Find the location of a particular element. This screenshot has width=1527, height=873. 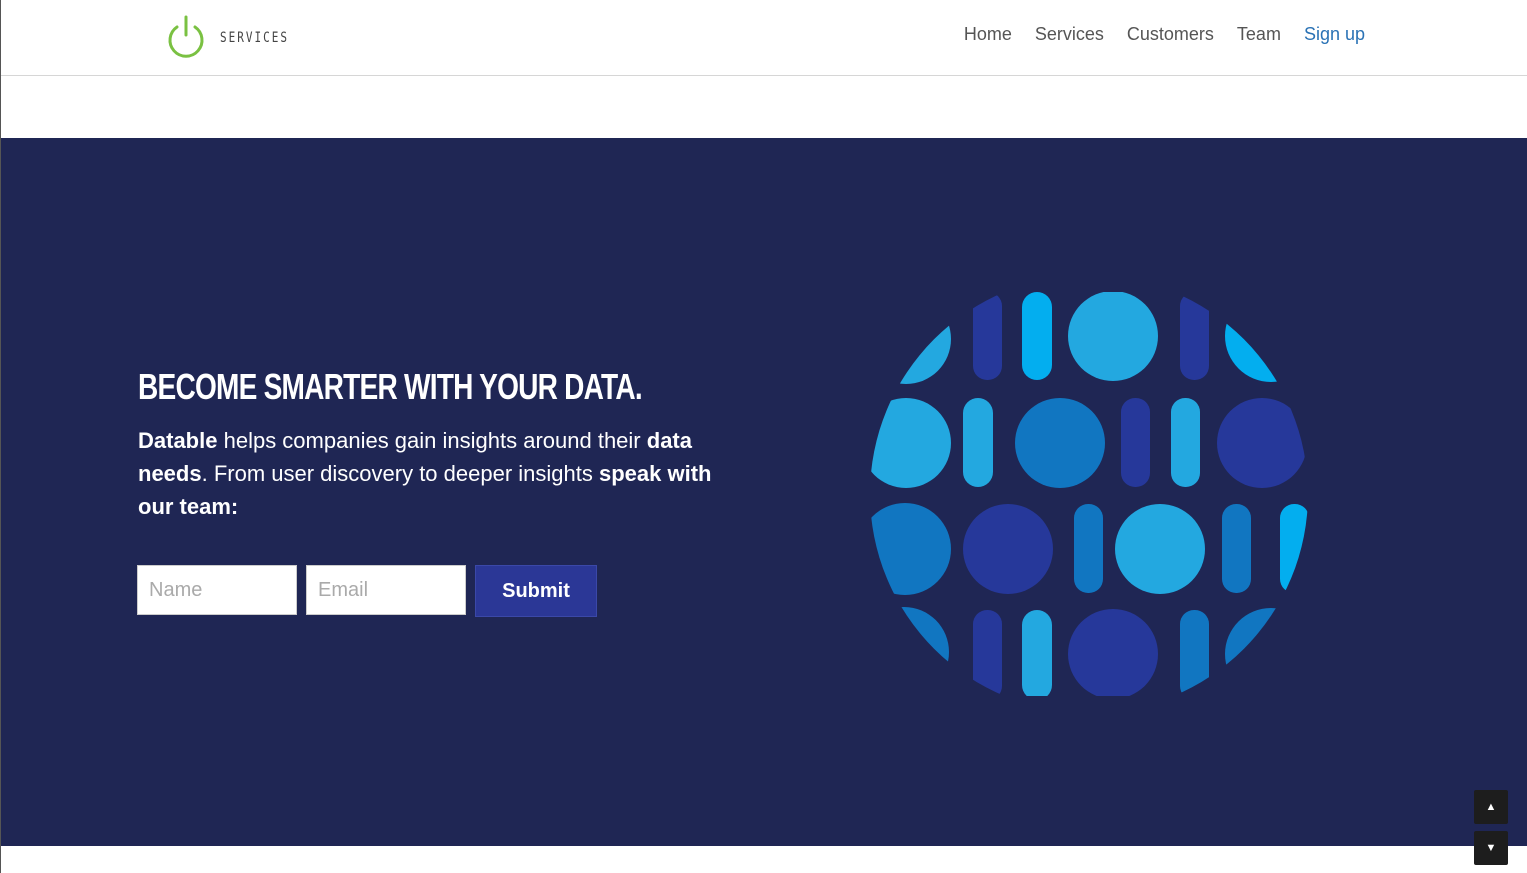

main-nav: Home Services Customers Team Sign up is located at coordinates (1164, 34).